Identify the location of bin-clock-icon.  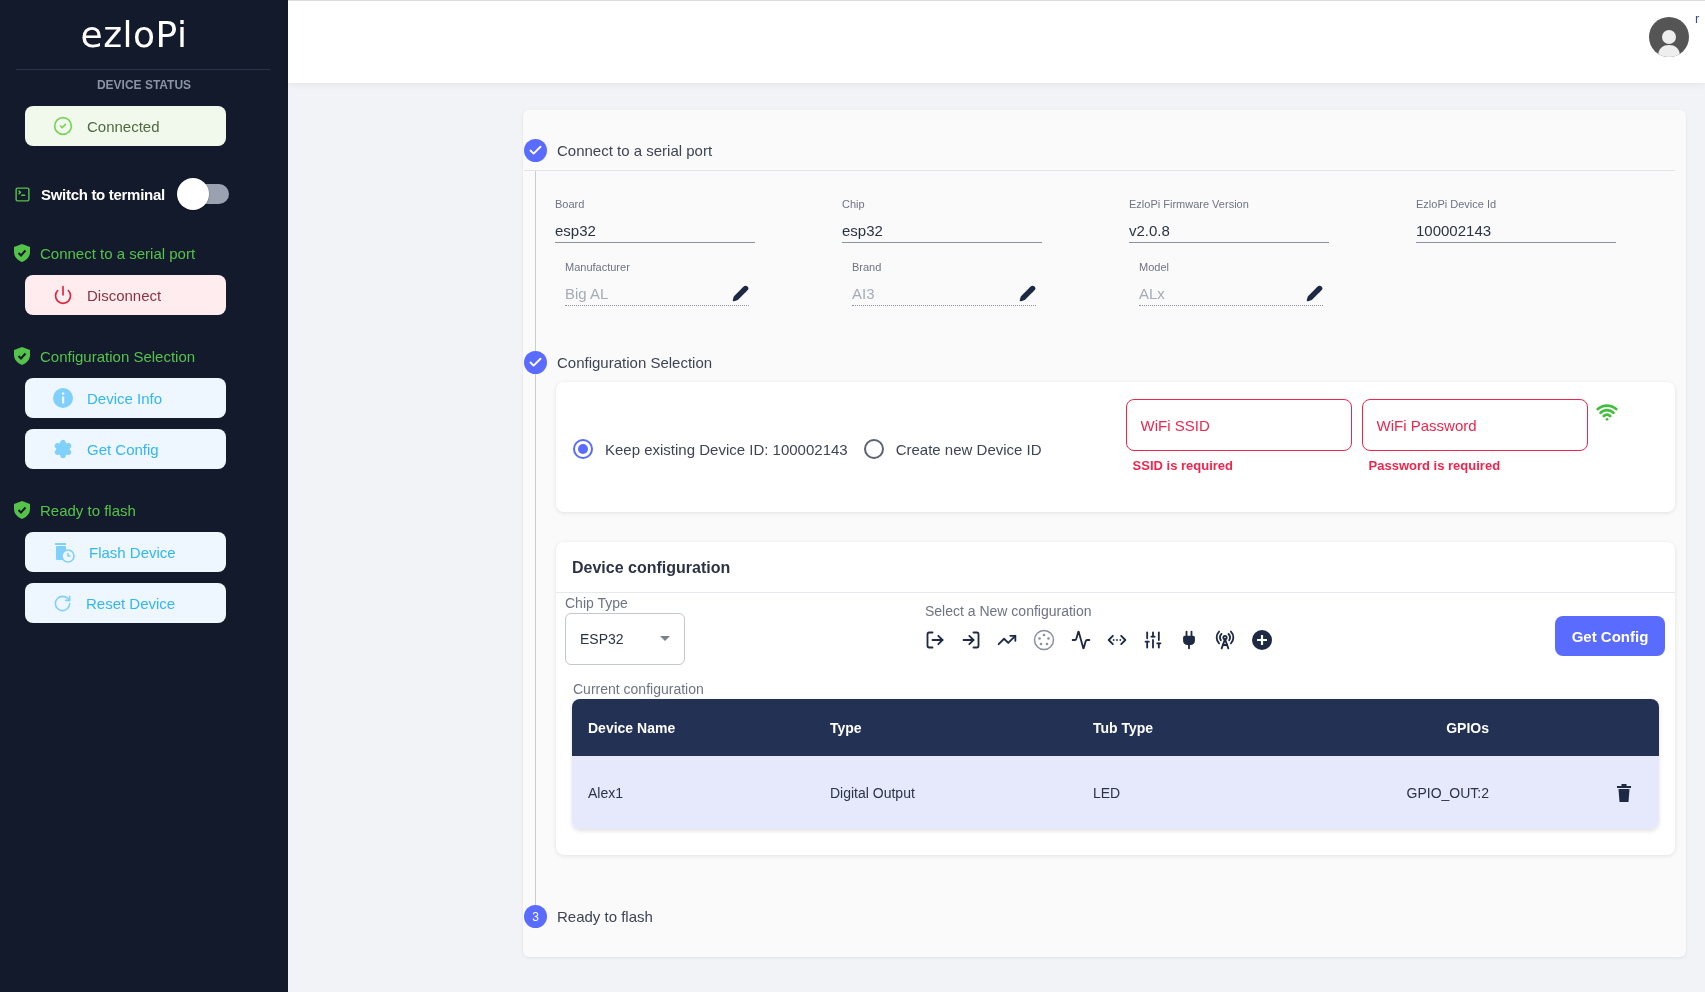
(64, 552).